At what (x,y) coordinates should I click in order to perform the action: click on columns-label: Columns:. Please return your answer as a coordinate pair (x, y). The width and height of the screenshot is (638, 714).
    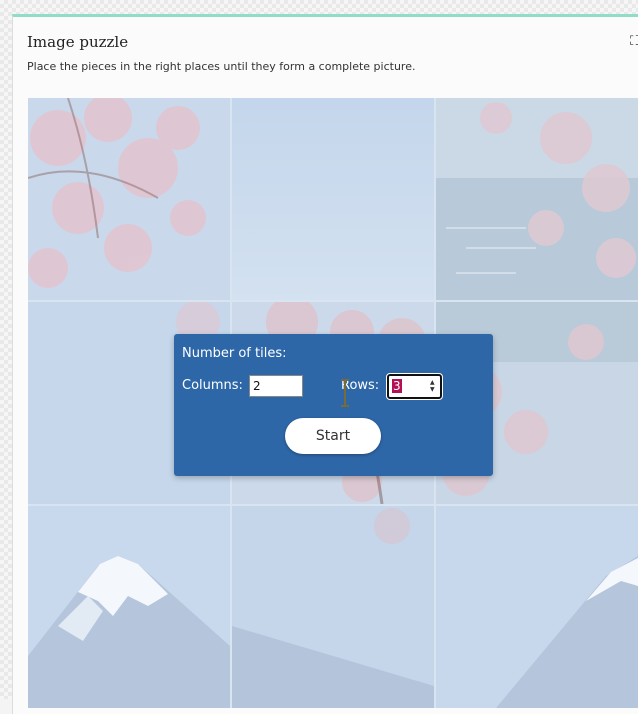
    Looking at the image, I should click on (212, 385).